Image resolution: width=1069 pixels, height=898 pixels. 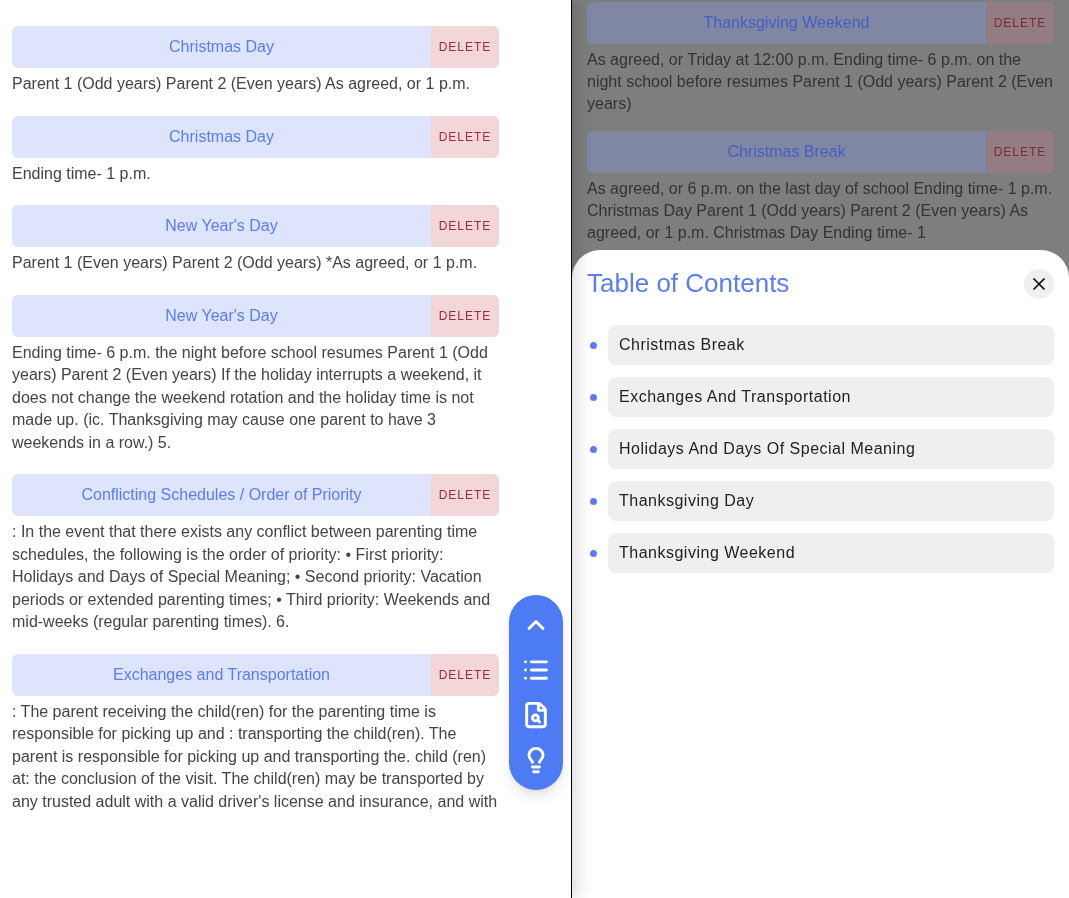 What do you see at coordinates (831, 345) in the screenshot?
I see `contents-item: Christmas Break` at bounding box center [831, 345].